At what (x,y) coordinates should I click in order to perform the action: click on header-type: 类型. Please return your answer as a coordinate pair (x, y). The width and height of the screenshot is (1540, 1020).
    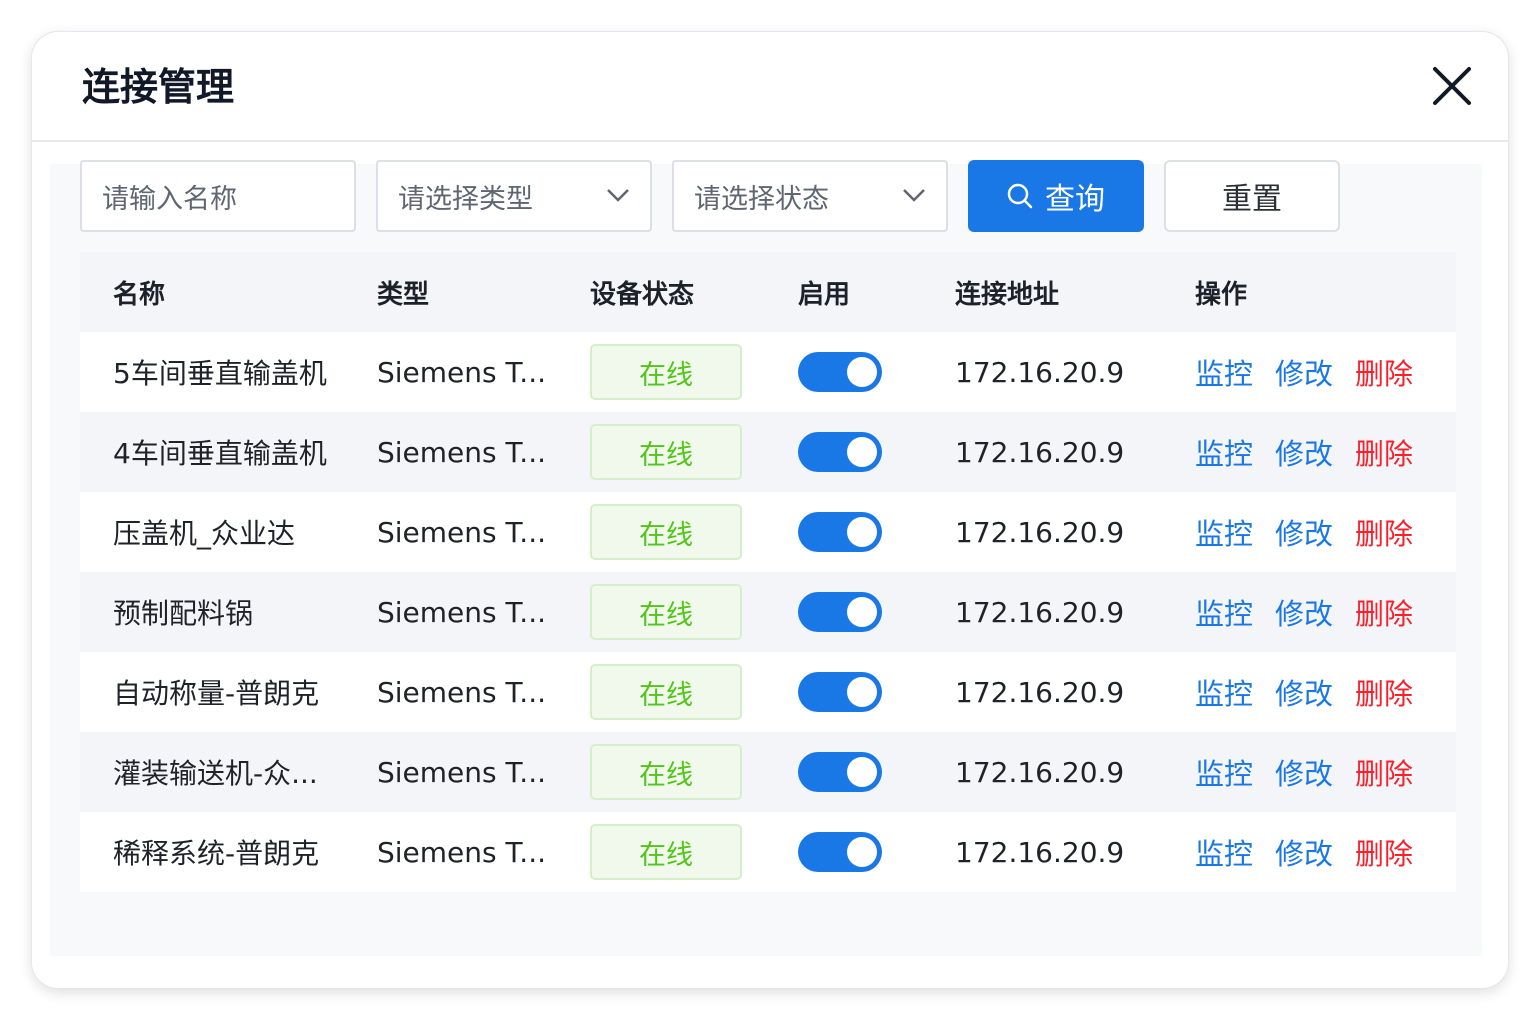
    Looking at the image, I should click on (403, 294).